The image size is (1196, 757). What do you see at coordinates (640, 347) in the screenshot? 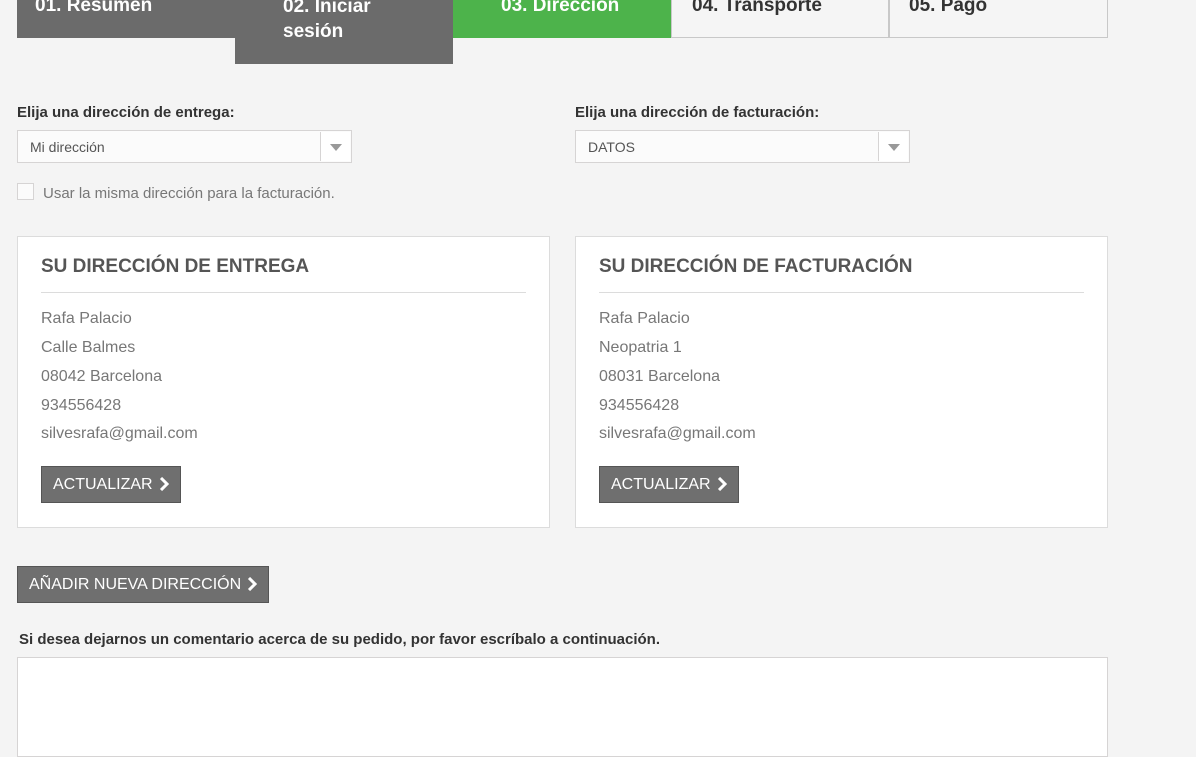
I see `address-line: Neopatria 1` at bounding box center [640, 347].